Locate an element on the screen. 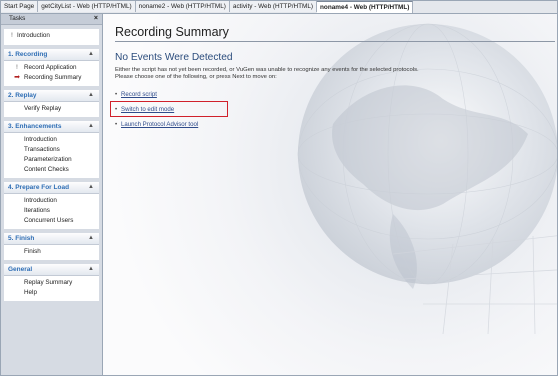  sidebar-item-help: Help is located at coordinates (51, 293).